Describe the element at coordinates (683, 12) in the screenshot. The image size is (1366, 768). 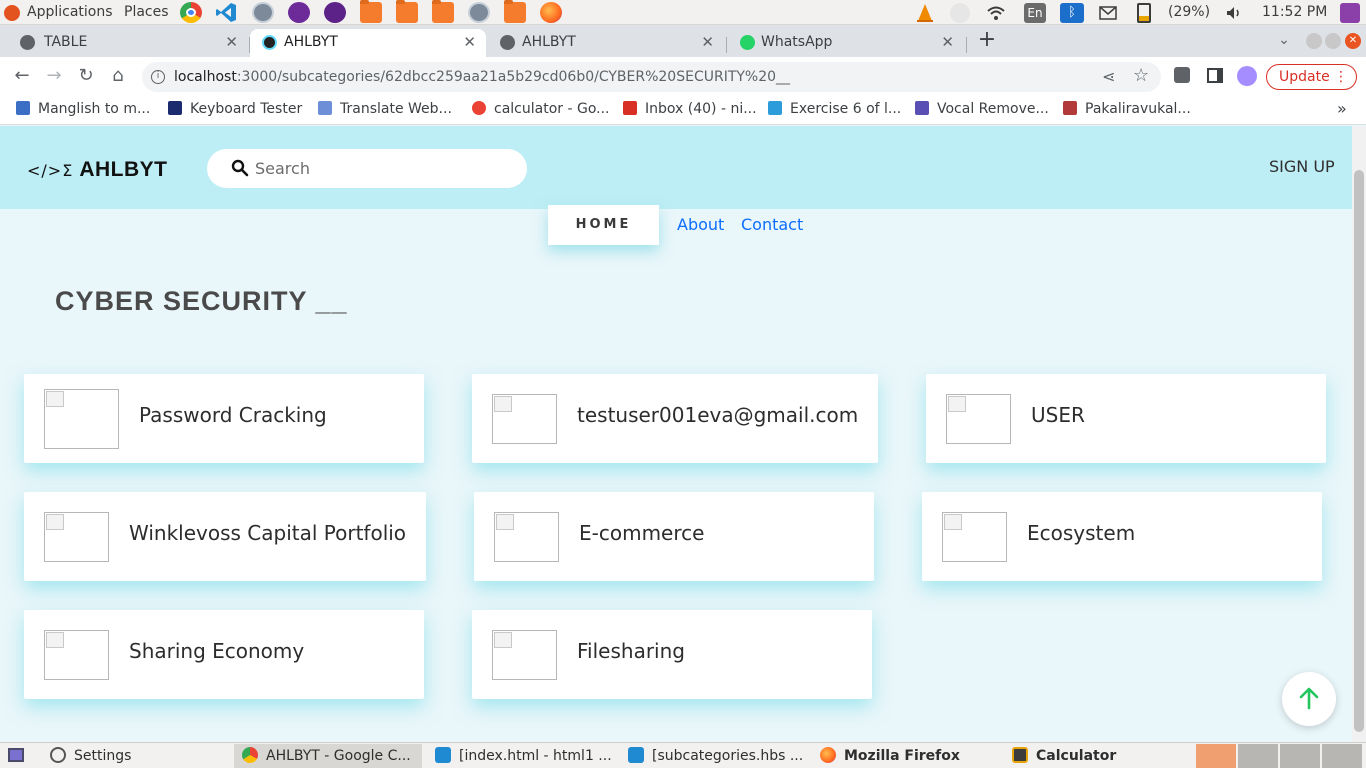
I see `os-top-panel: Applications Places En ᛒ (29%) 11:52 PM` at that location.